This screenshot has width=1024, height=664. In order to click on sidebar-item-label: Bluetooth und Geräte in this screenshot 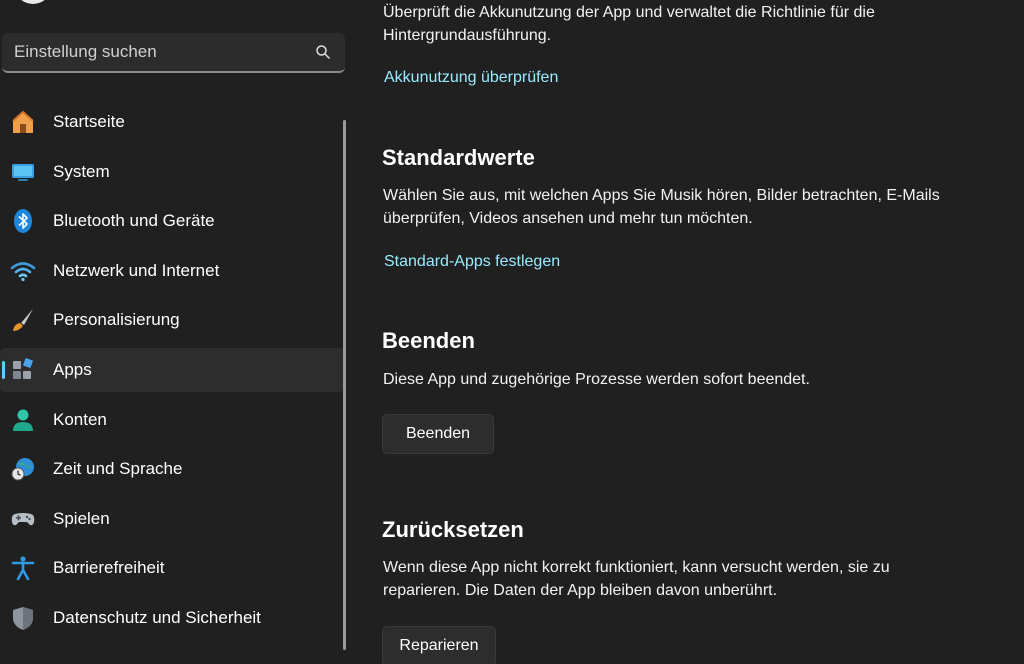, I will do `click(134, 221)`.